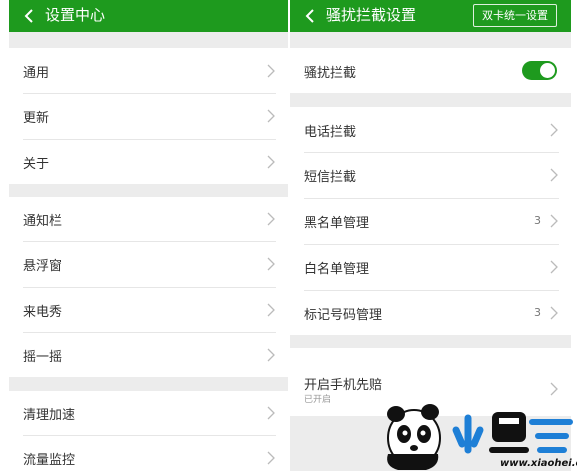 This screenshot has height=471, width=577. Describe the element at coordinates (330, 177) in the screenshot. I see `menu-item-label: 短信拦截` at that location.